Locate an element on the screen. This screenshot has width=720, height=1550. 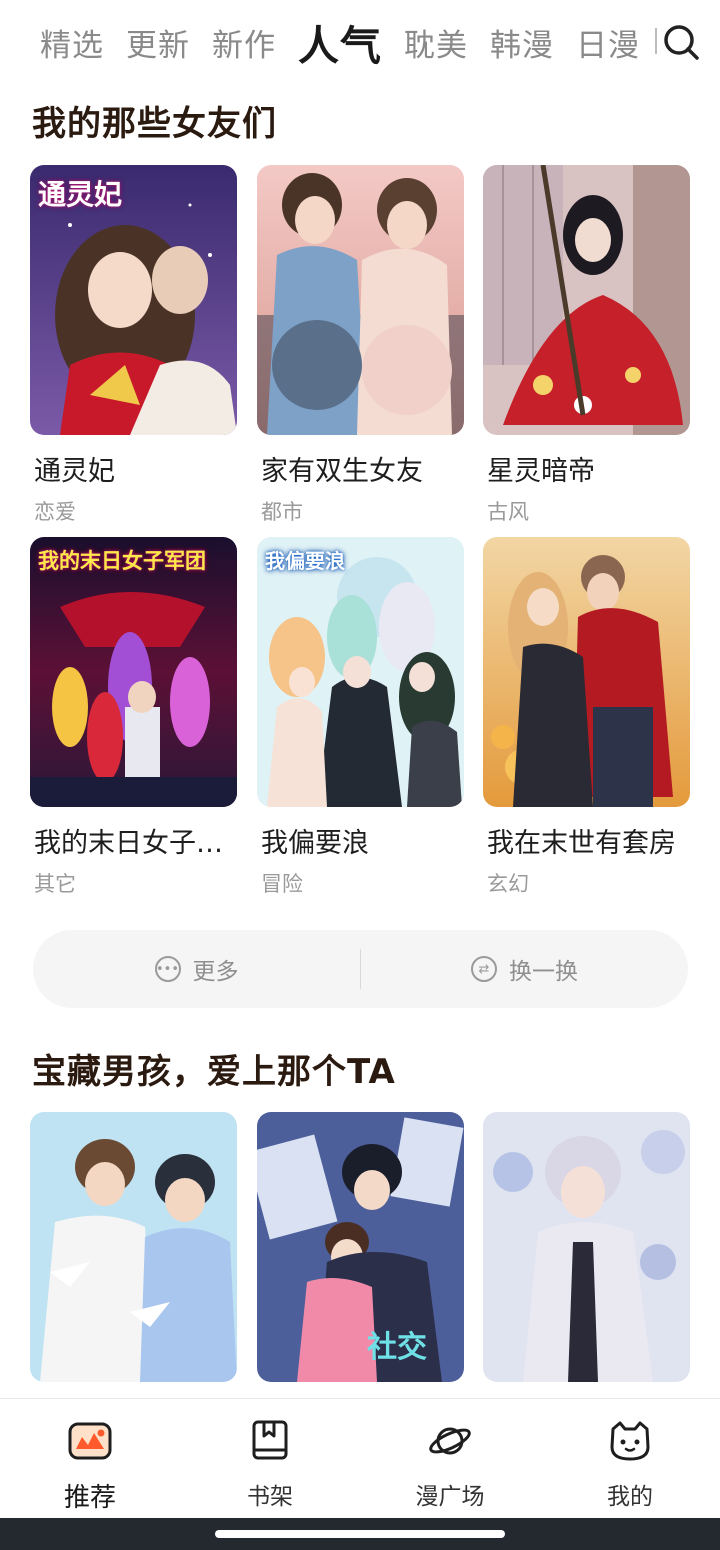
section-title-text: 我的那些女友们 is located at coordinates (155, 120).